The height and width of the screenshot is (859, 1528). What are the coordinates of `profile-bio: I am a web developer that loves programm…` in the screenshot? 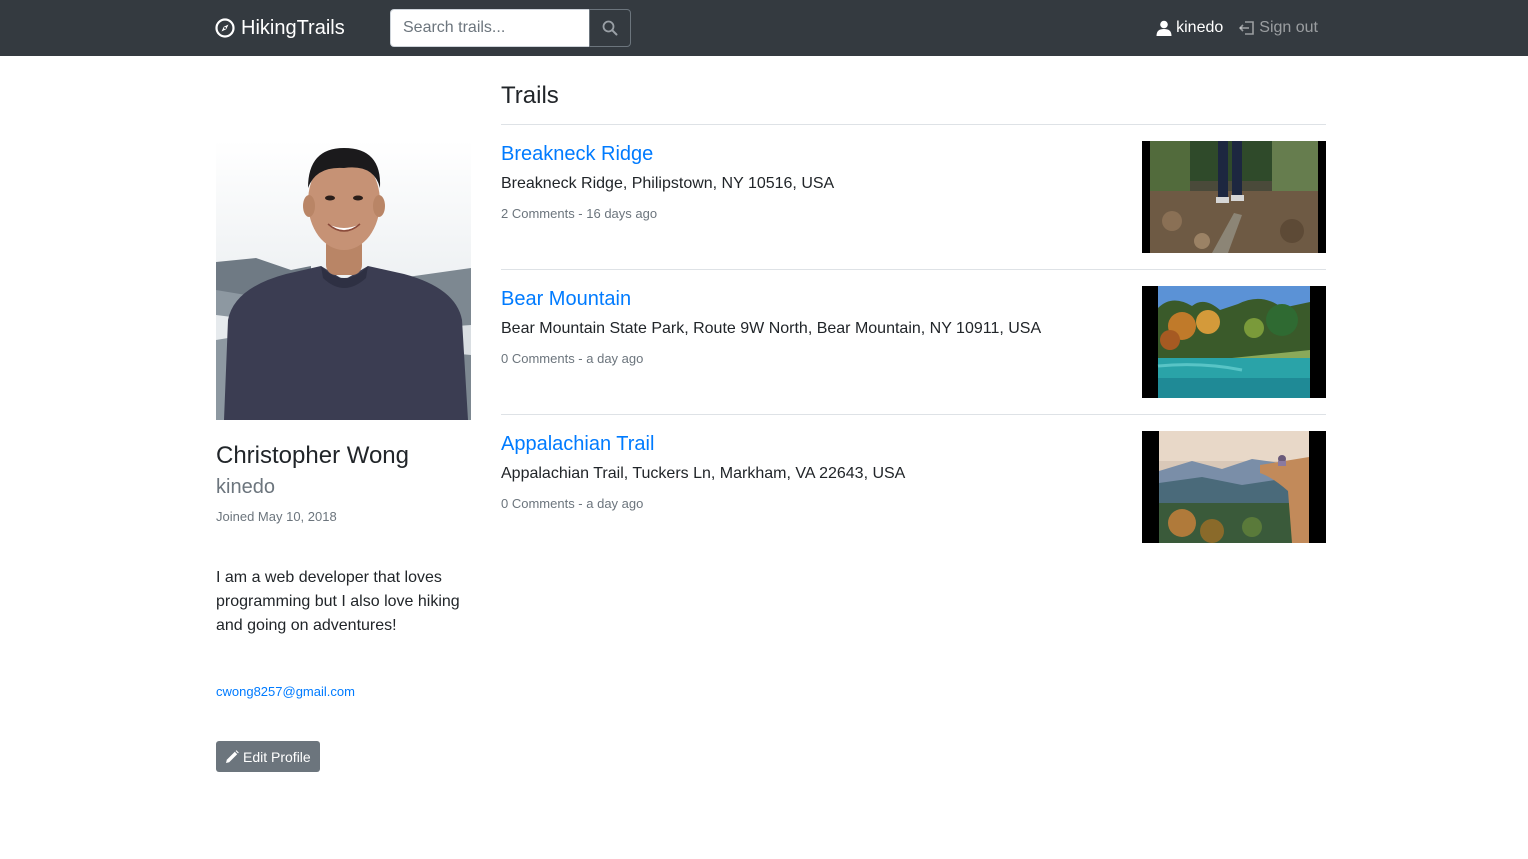 It's located at (338, 601).